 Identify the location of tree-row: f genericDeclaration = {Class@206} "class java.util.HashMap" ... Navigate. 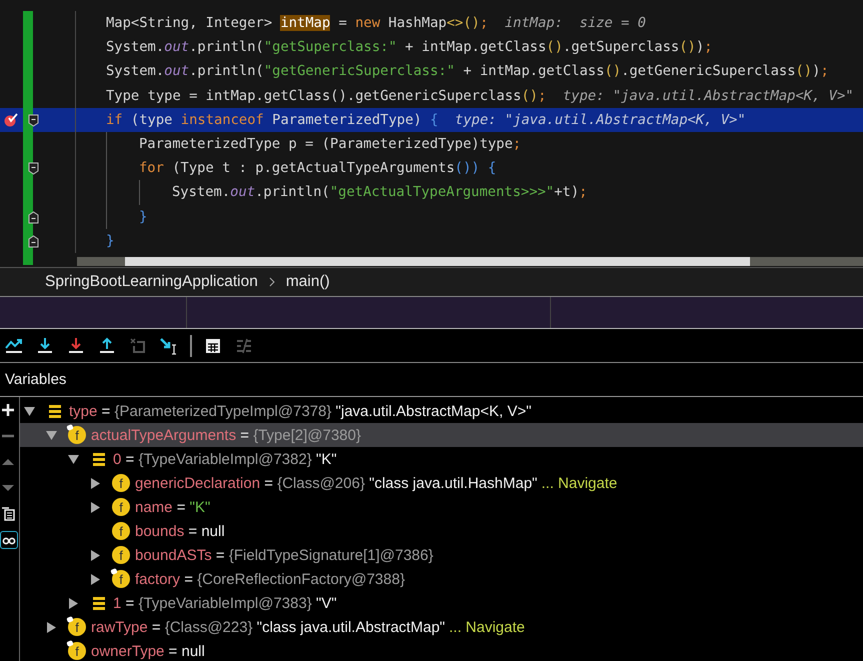
(441, 483).